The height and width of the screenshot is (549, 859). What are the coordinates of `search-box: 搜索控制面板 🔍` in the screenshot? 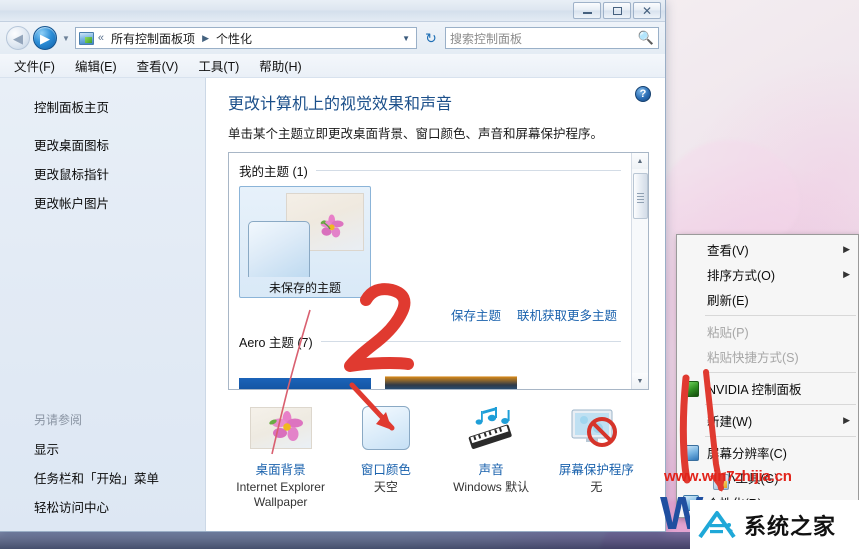 It's located at (552, 38).